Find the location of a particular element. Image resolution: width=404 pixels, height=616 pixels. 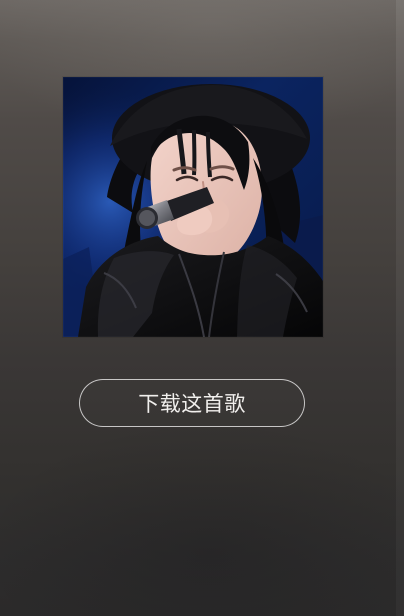

download-song-button: 下载这首歌 is located at coordinates (192, 403).